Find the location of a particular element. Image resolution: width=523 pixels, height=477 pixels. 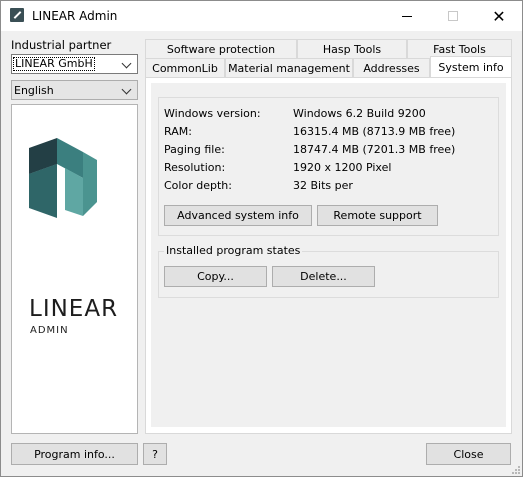

maximize-icon is located at coordinates (453, 16).